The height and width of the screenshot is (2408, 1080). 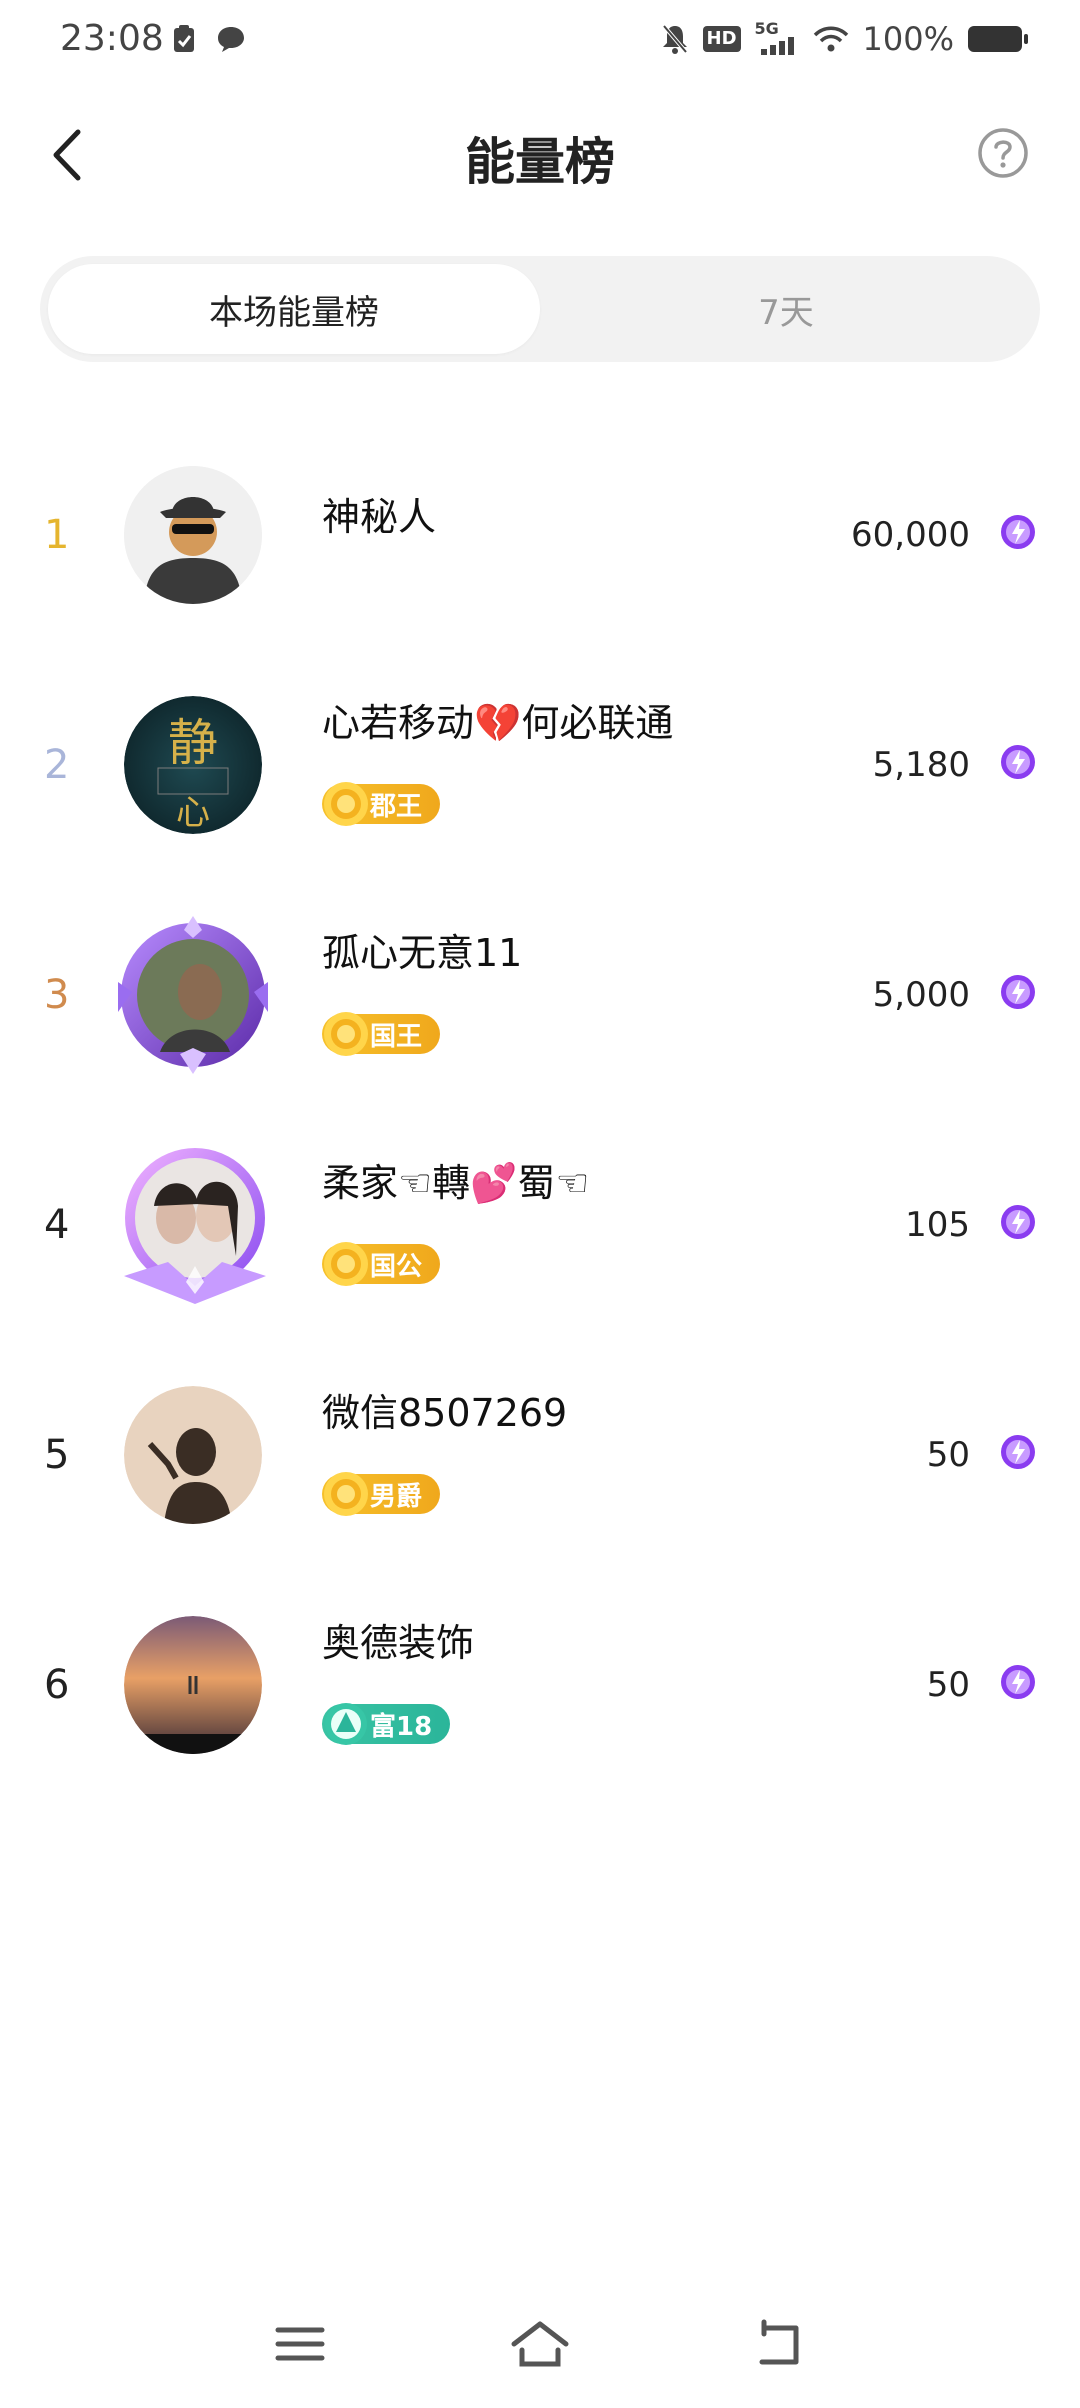 I want to click on tab-current-session: 本场能量榜, so click(x=294, y=309).